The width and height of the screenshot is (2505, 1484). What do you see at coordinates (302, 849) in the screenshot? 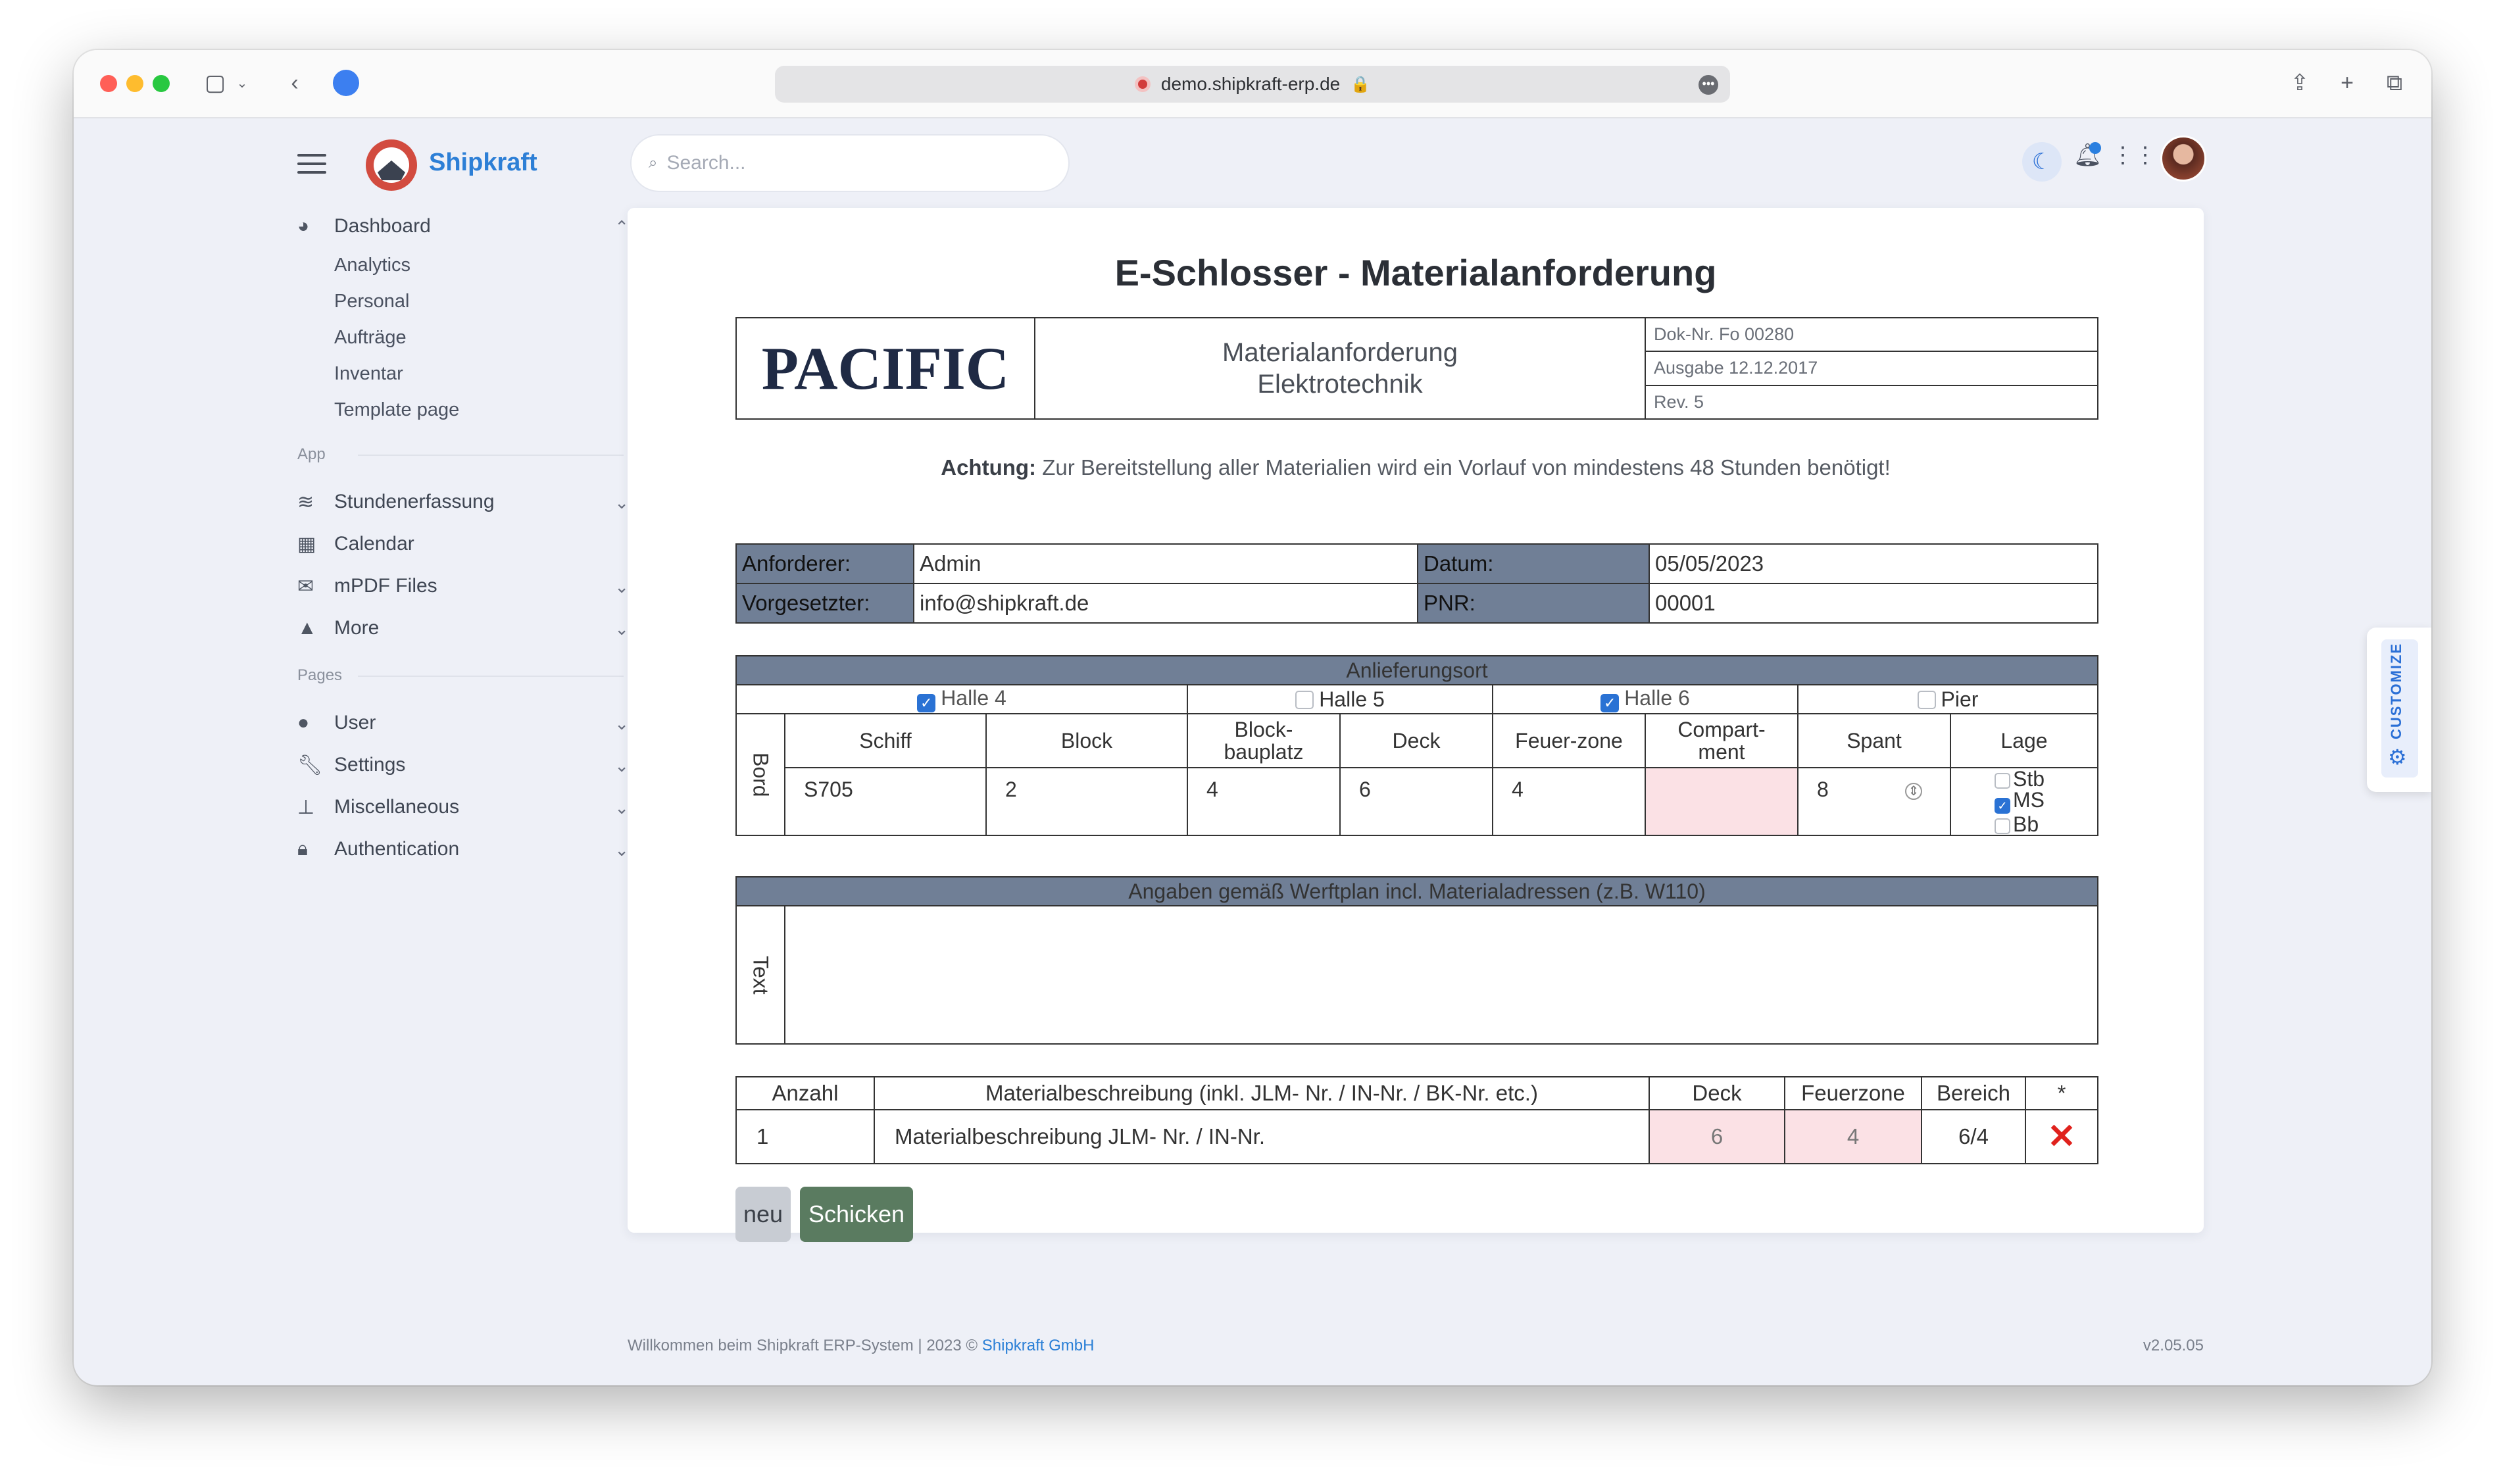
I see `lock-icon: 🔒︎` at bounding box center [302, 849].